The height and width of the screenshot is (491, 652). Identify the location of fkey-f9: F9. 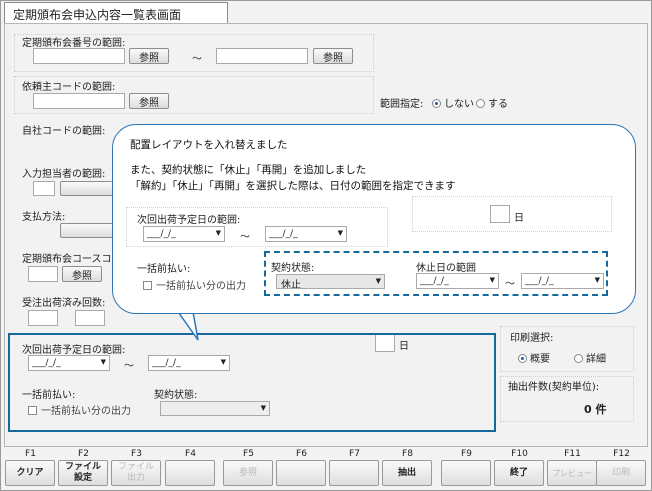
(466, 468).